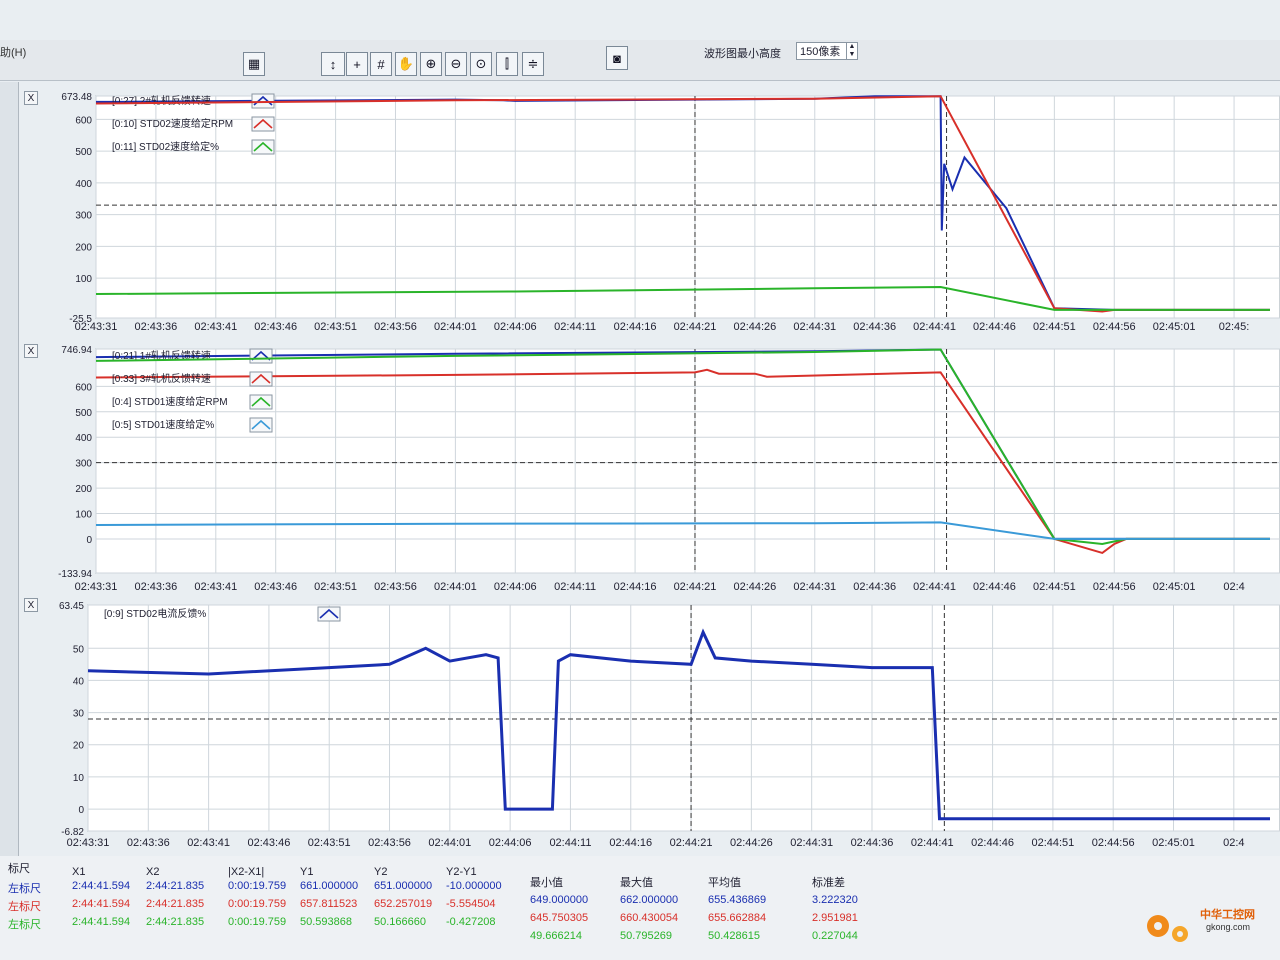 This screenshot has width=1280, height=960. What do you see at coordinates (403, 886) in the screenshot?
I see `table-cell: 651.000000` at bounding box center [403, 886].